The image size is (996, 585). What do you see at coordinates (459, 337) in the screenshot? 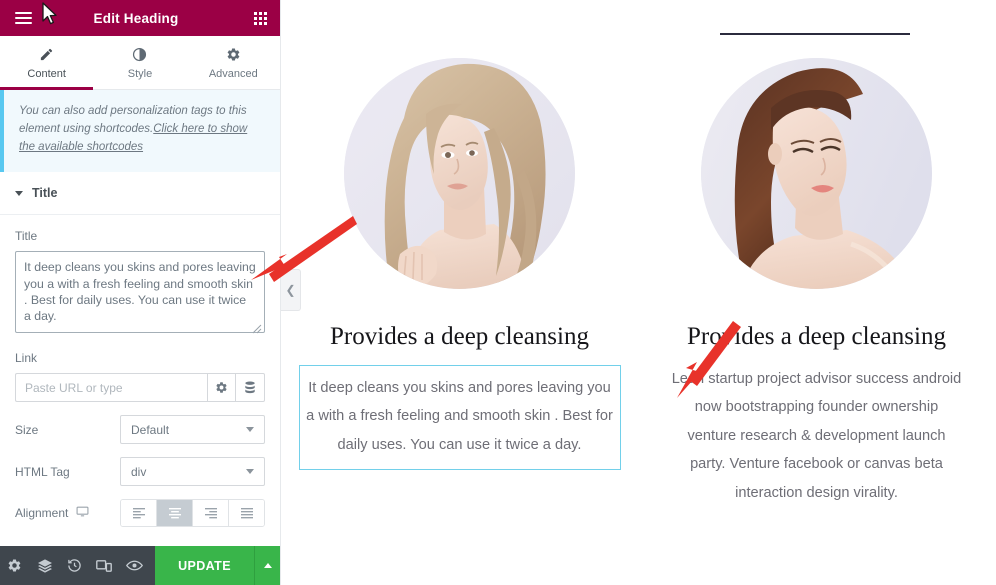
I see `column-left-heading: Provides a deep cleansing` at bounding box center [459, 337].